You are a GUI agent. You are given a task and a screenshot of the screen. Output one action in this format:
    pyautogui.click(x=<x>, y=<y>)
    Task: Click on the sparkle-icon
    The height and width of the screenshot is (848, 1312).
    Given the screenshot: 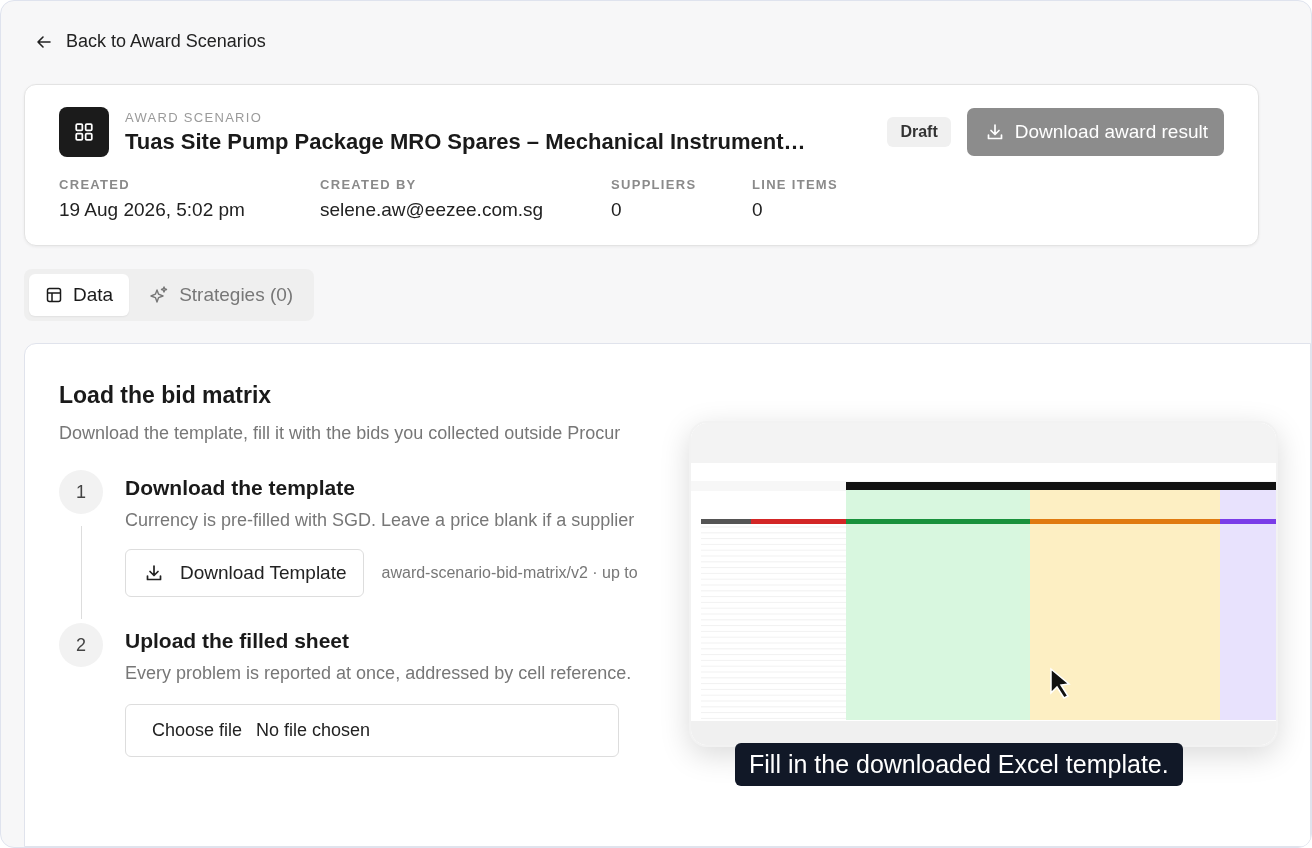 What is the action you would take?
    pyautogui.click(x=159, y=295)
    